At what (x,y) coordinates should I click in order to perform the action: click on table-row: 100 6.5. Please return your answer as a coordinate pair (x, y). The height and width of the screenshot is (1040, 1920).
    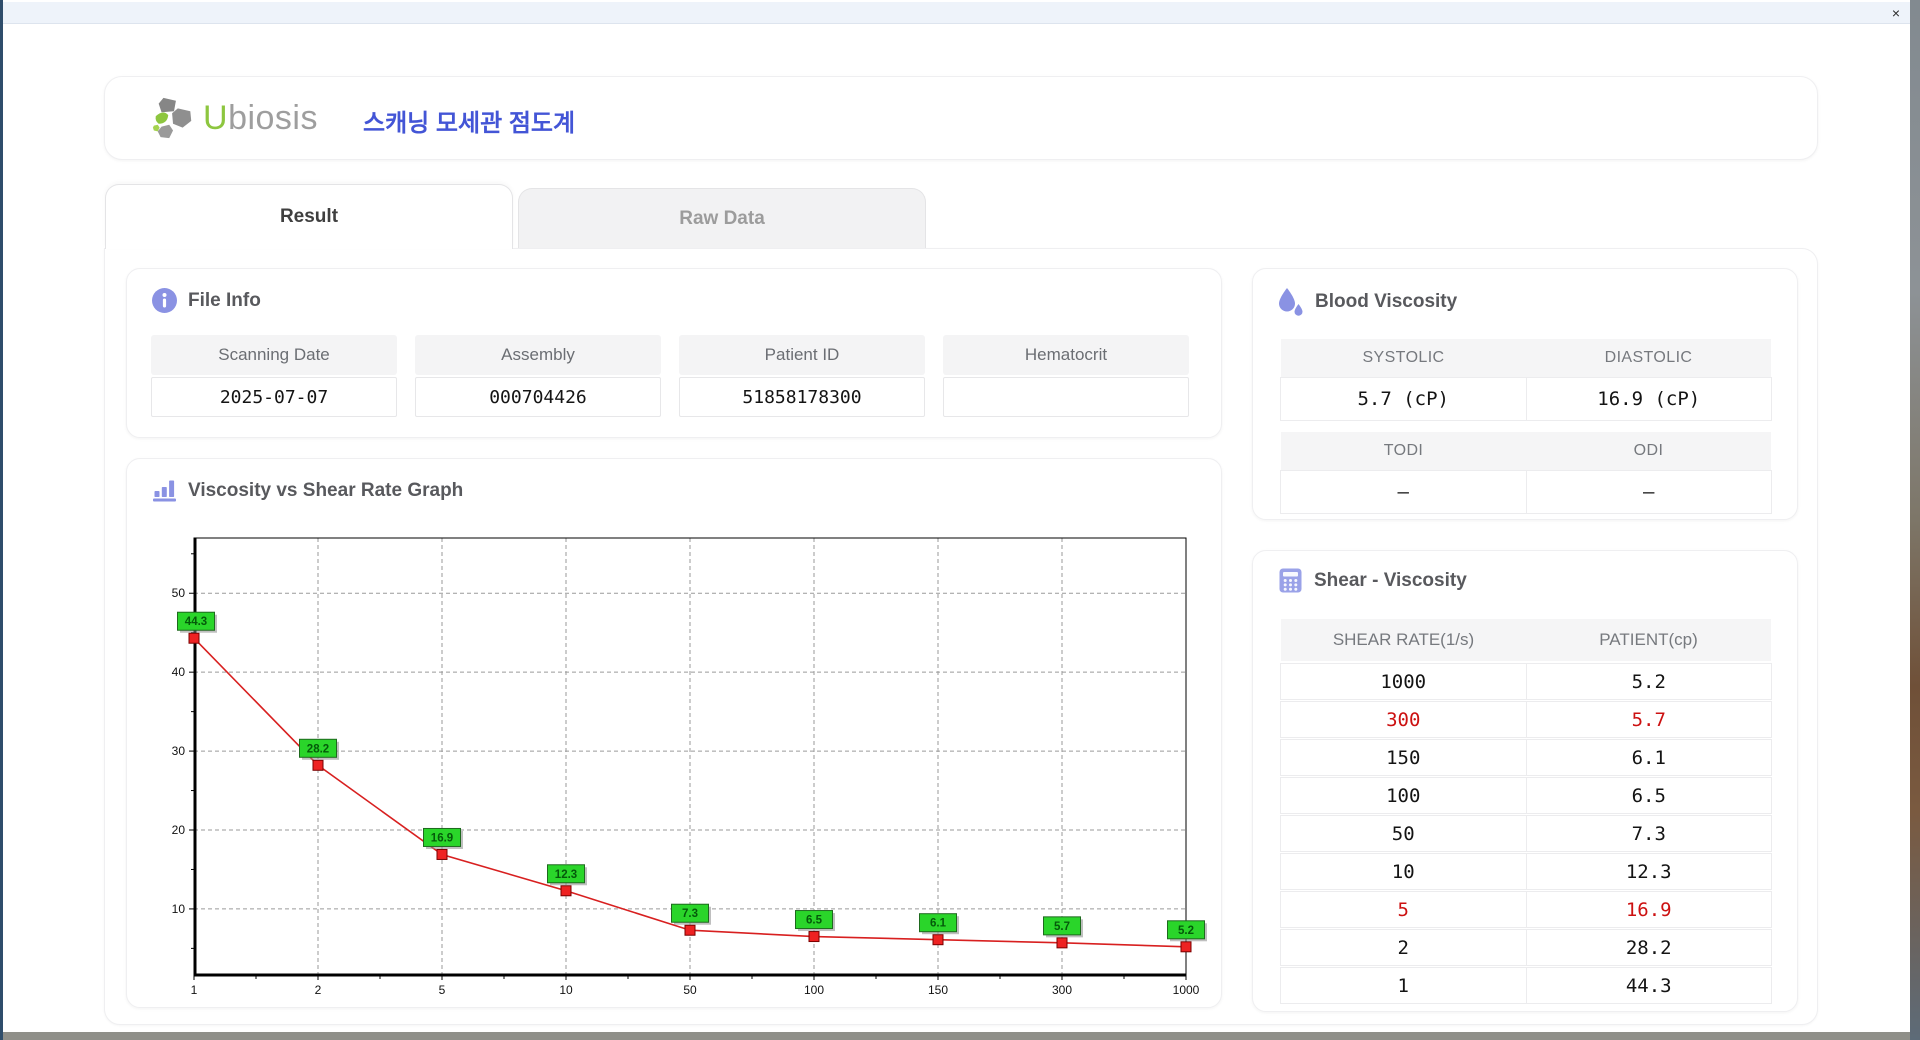
    Looking at the image, I should click on (1526, 795).